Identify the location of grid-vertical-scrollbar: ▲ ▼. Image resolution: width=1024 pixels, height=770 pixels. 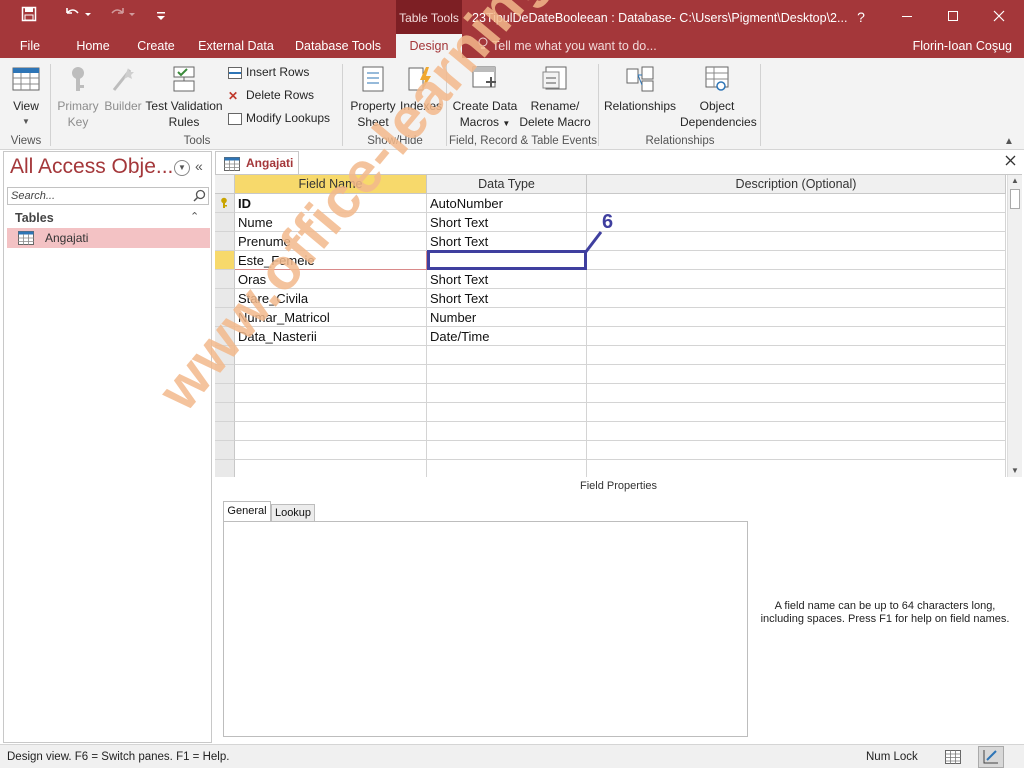
(1014, 326).